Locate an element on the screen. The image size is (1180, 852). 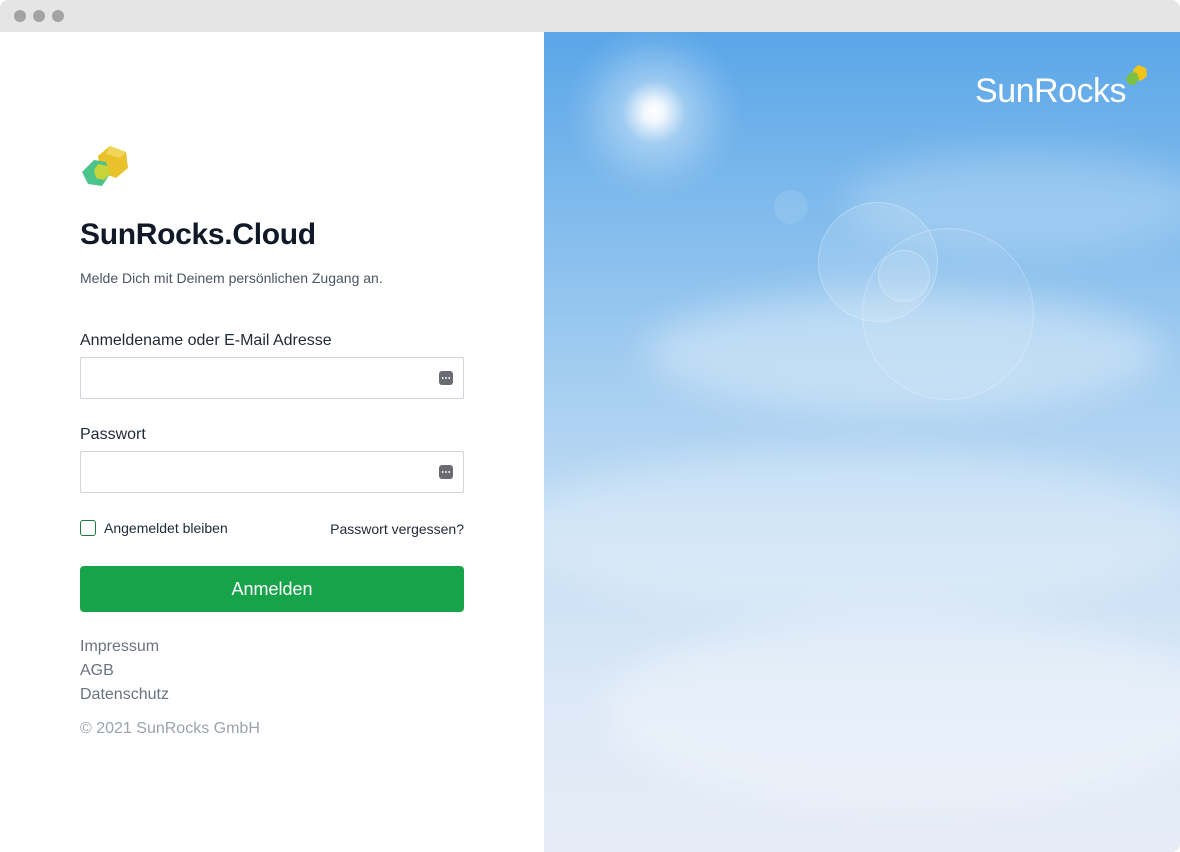
datenschutz-link: Datenschutz is located at coordinates (124, 695).